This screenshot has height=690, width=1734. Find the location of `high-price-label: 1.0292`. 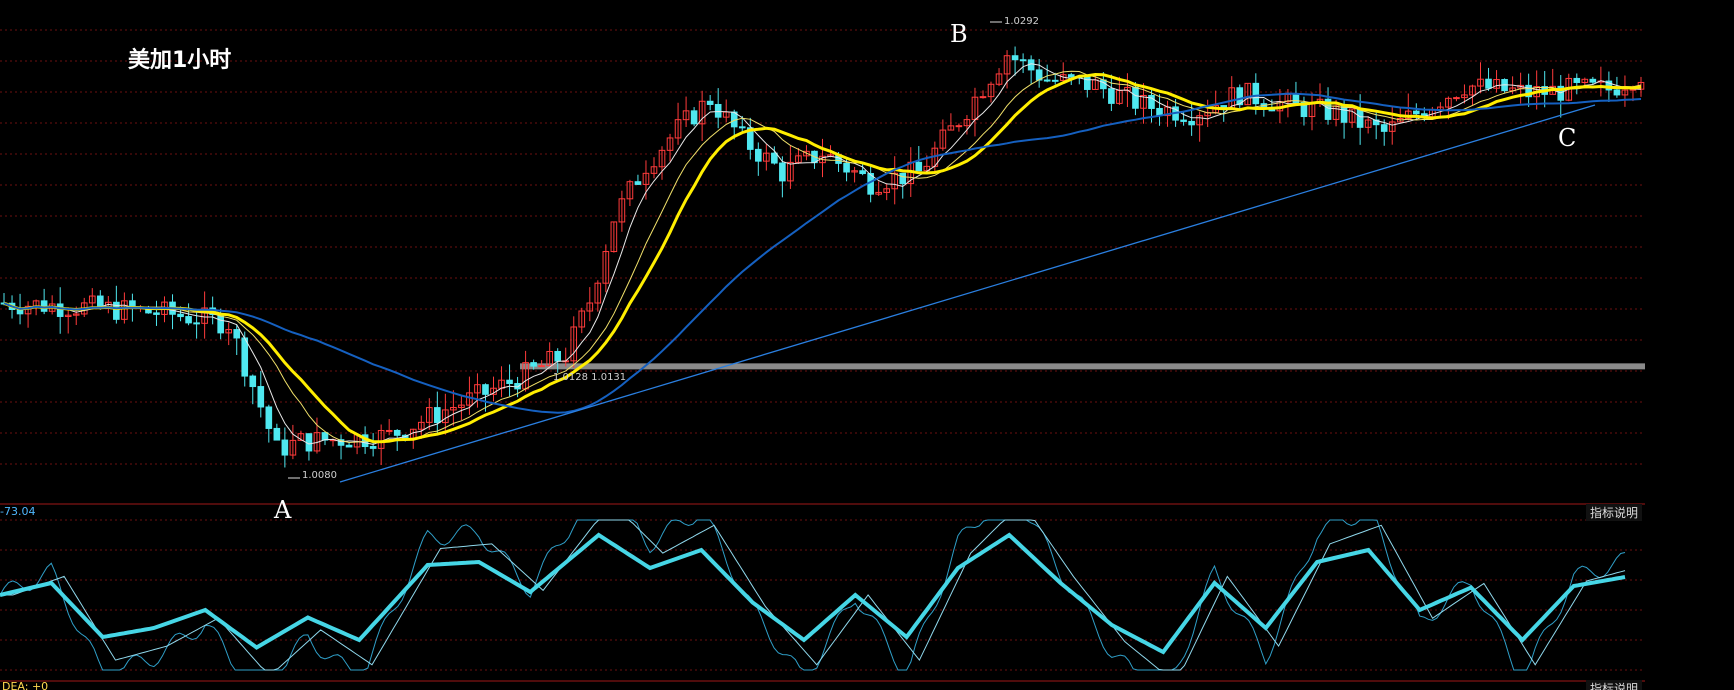

high-price-label: 1.0292 is located at coordinates (1021, 21).